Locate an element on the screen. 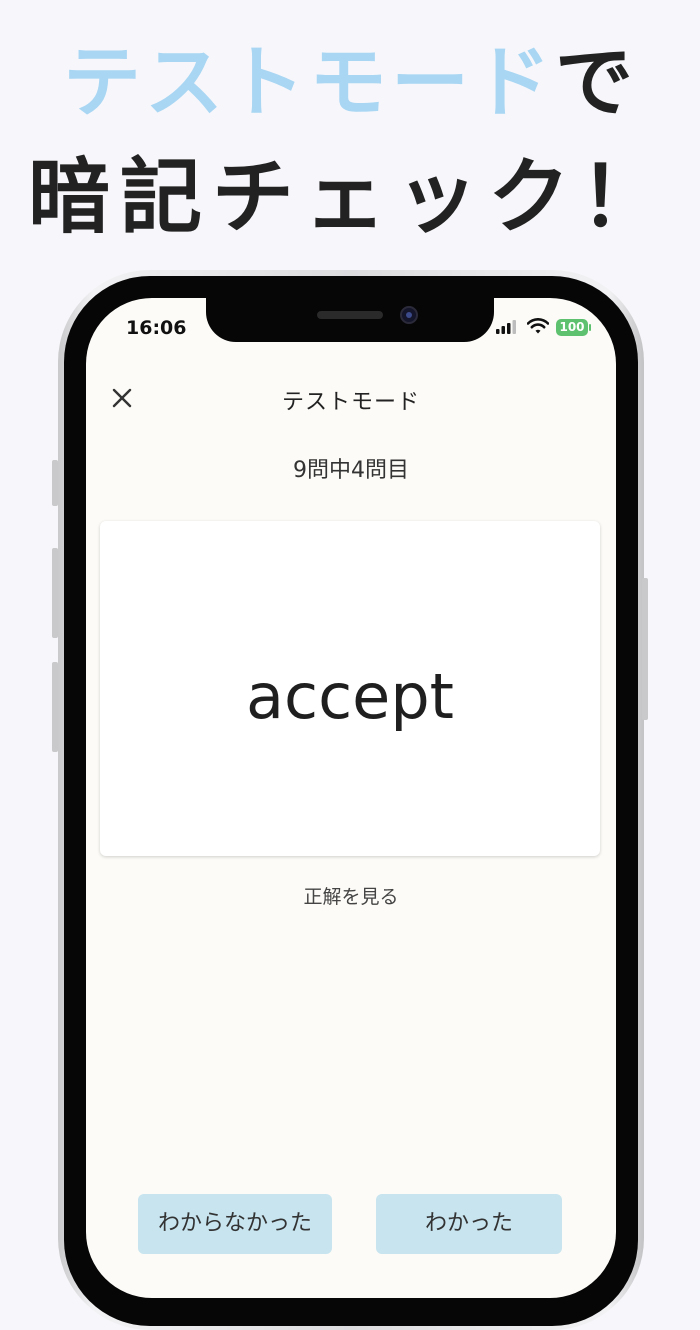  know-button: わかった is located at coordinates (469, 1224).